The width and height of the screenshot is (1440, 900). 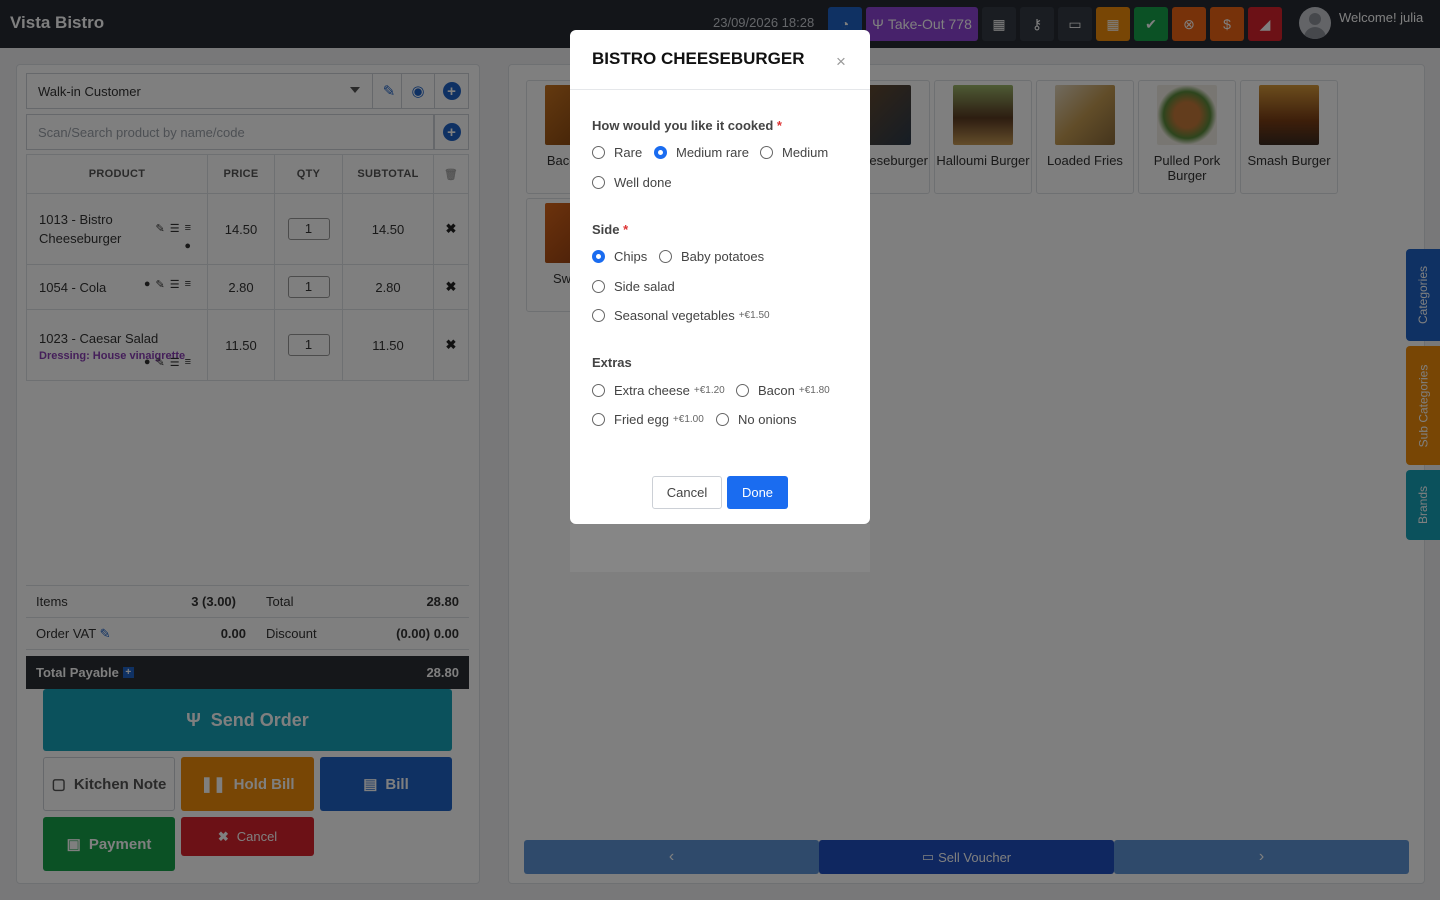 I want to click on modal-shadow, so click(x=720, y=548).